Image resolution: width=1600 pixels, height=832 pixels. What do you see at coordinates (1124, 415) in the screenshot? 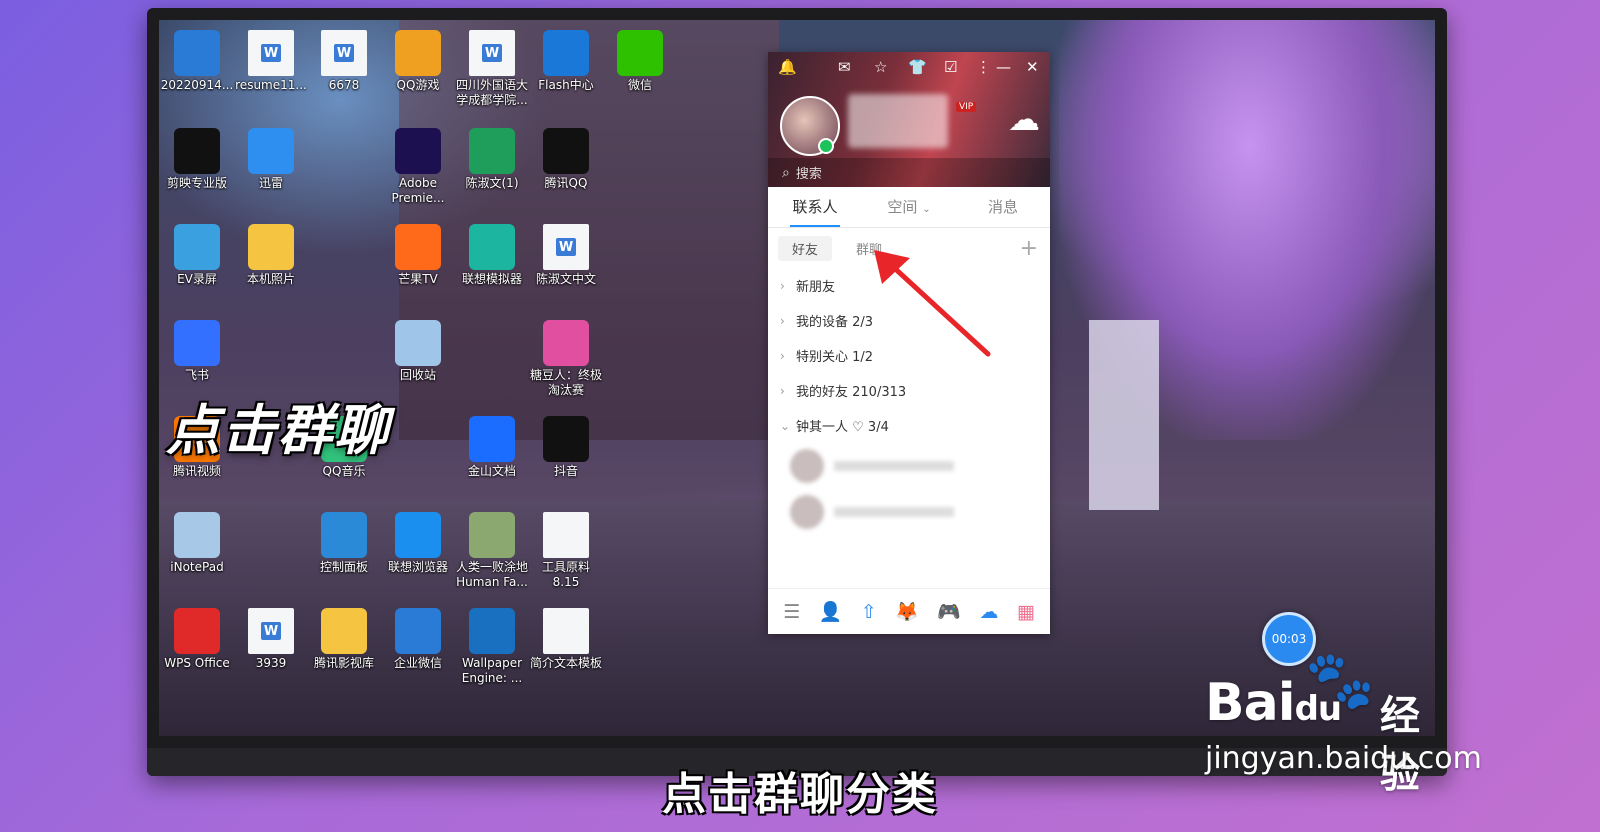
I see `wallpaper-banner` at bounding box center [1124, 415].